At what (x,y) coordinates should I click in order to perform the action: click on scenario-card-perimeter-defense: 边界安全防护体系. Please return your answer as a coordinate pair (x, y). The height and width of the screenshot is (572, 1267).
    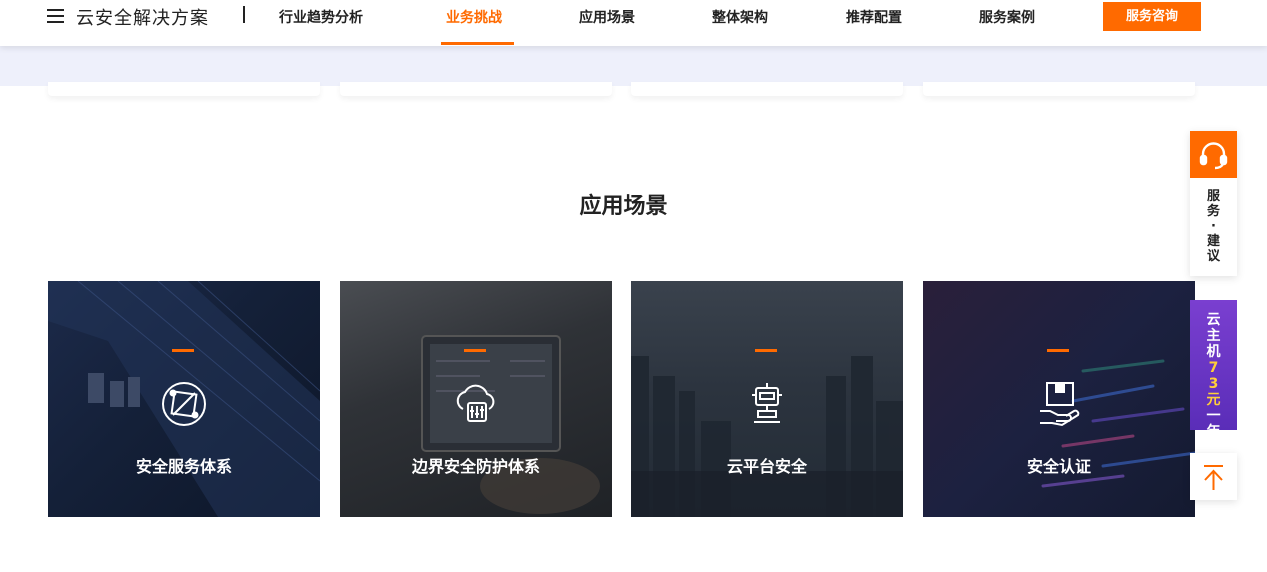
    Looking at the image, I should click on (476, 399).